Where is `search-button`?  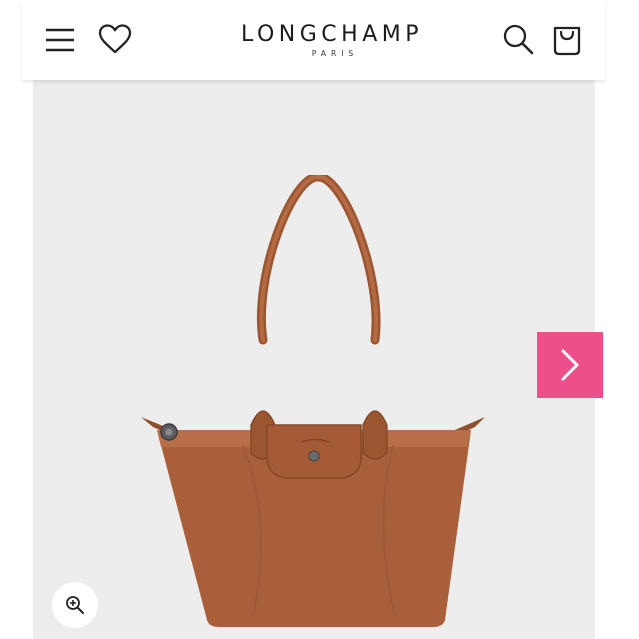
search-button is located at coordinates (518, 39).